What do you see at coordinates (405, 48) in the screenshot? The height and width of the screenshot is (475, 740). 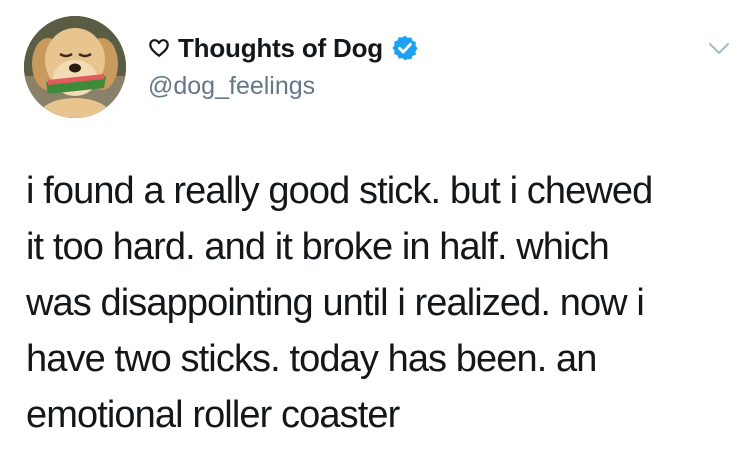 I see `verified-badge-icon` at bounding box center [405, 48].